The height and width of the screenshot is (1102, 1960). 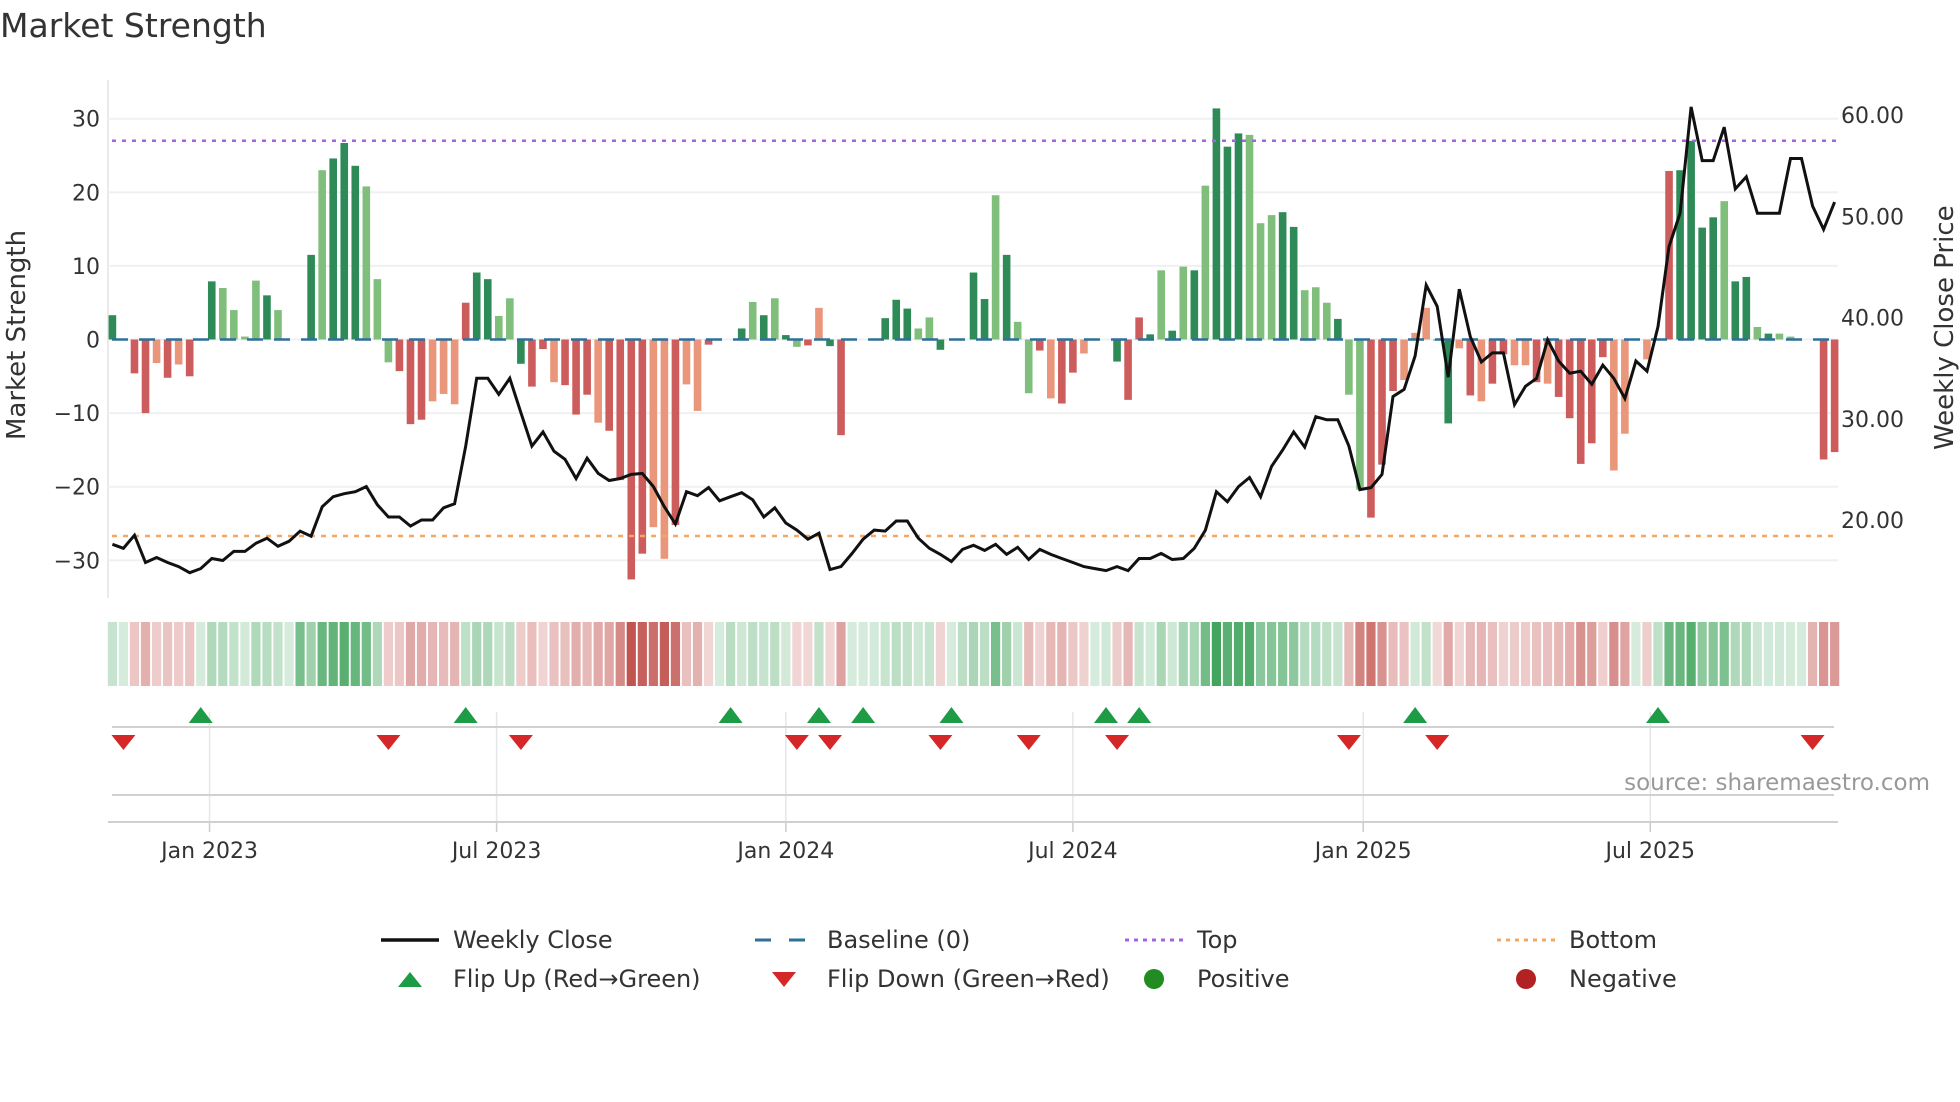 What do you see at coordinates (93, 341) in the screenshot?
I see `left-tick-label: 0` at bounding box center [93, 341].